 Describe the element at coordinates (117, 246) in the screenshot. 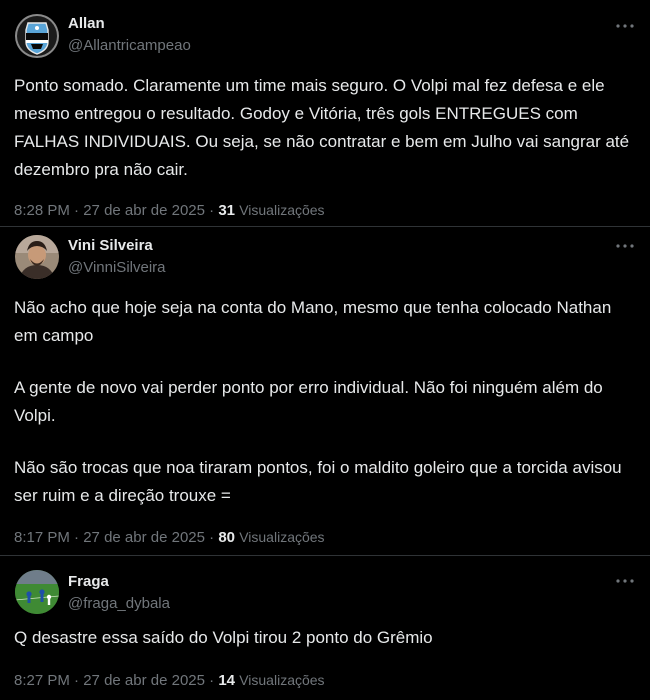

I see `author-display-name: Vini Silveira` at that location.